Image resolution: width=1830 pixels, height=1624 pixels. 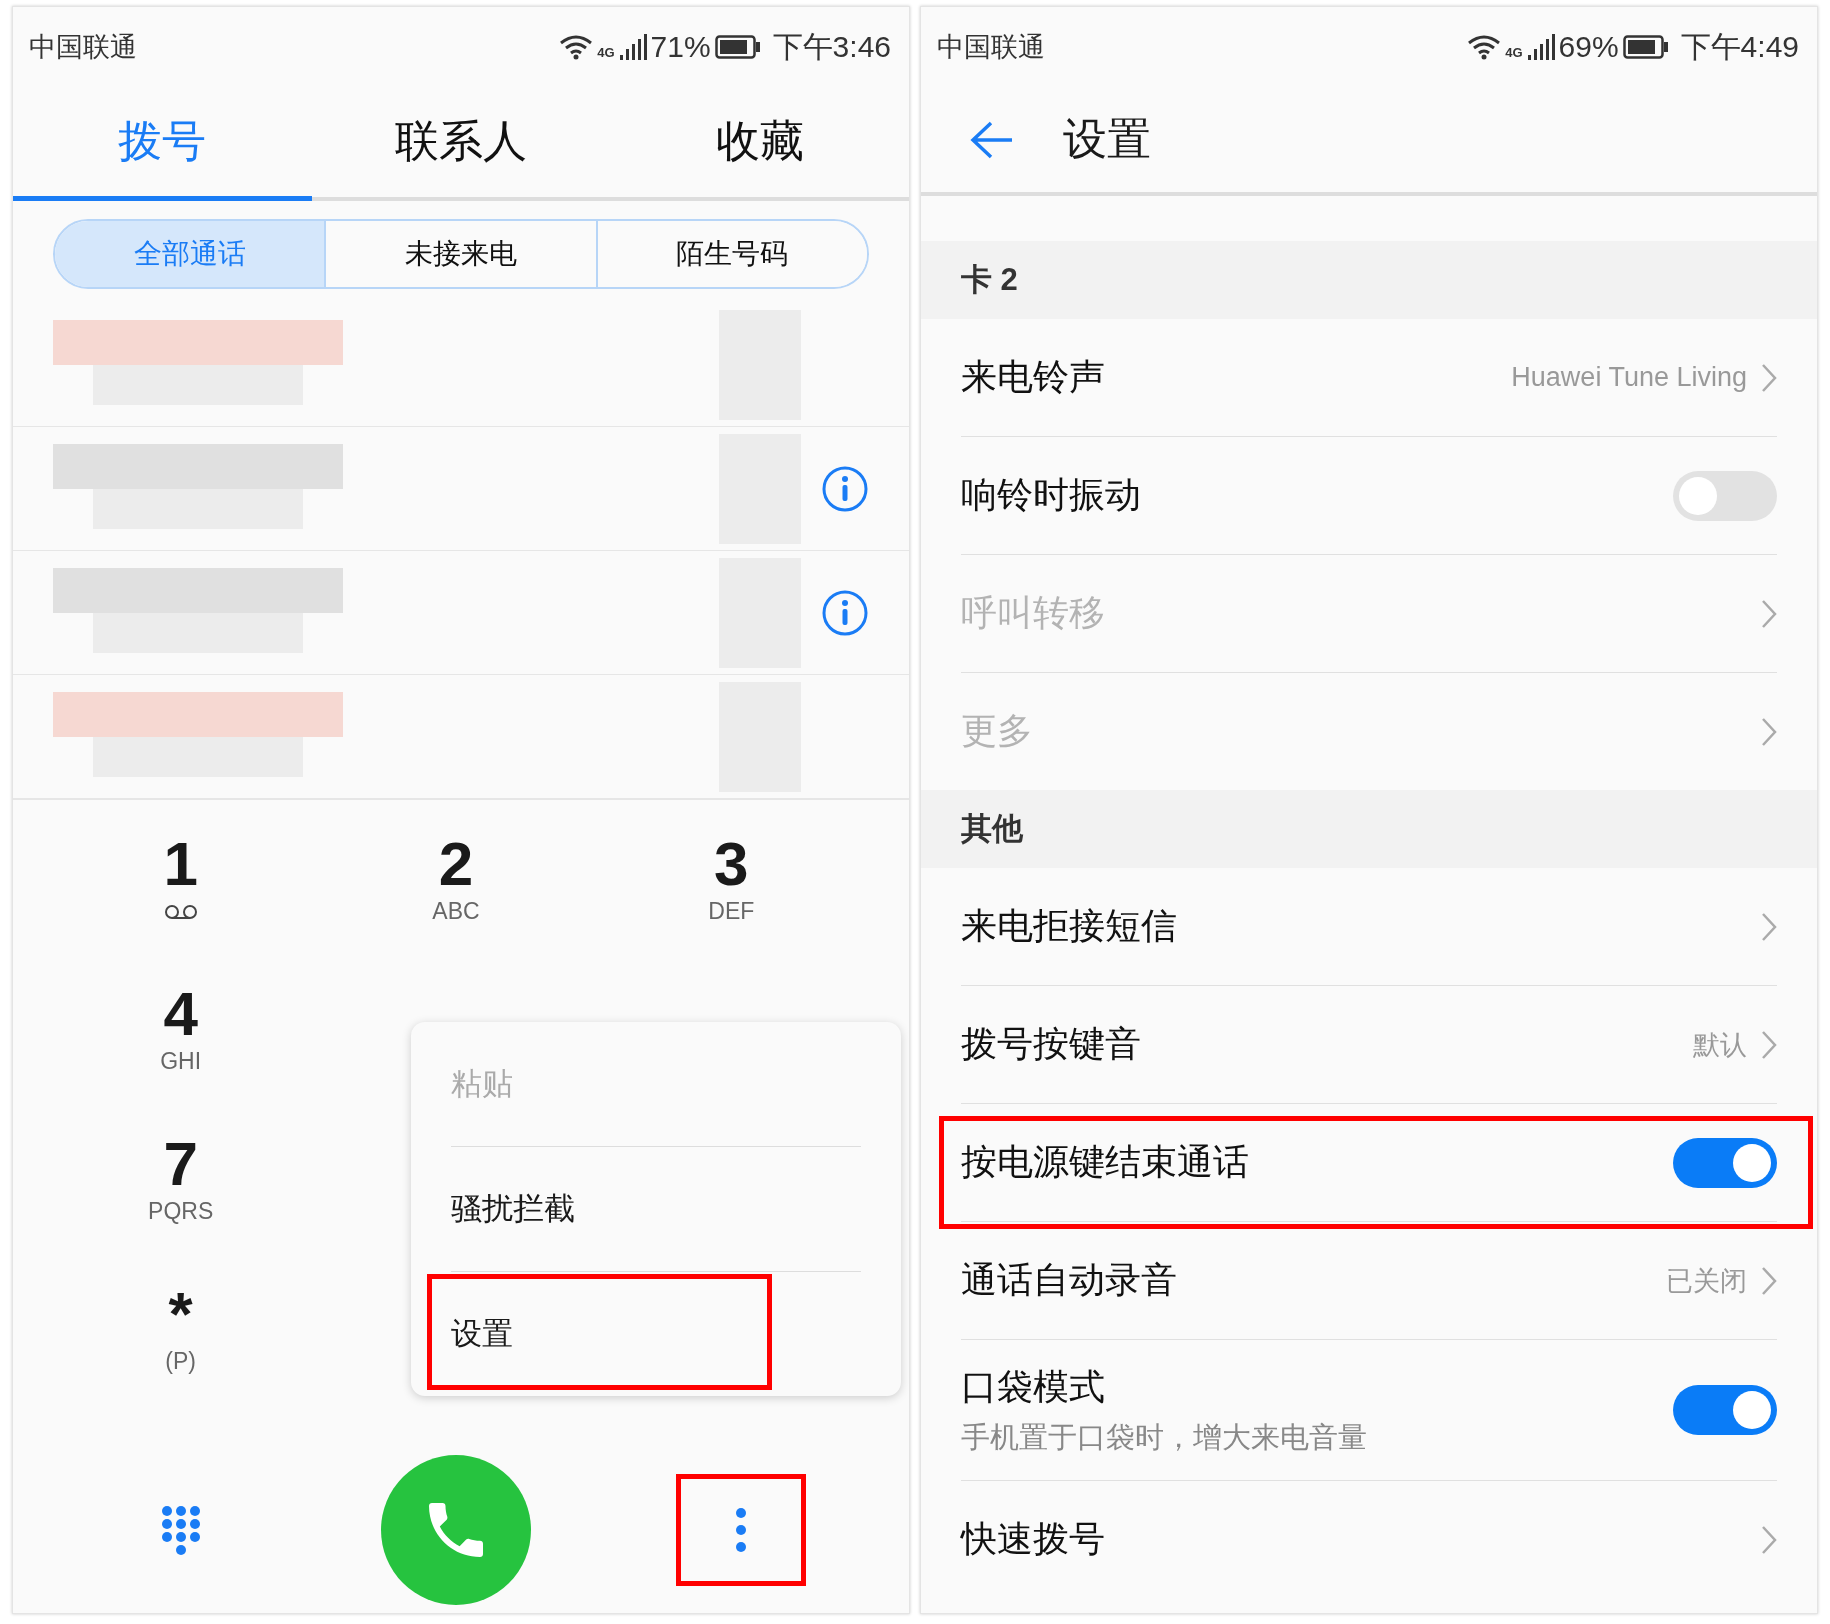 I want to click on key-digit: 4, so click(x=180, y=1014).